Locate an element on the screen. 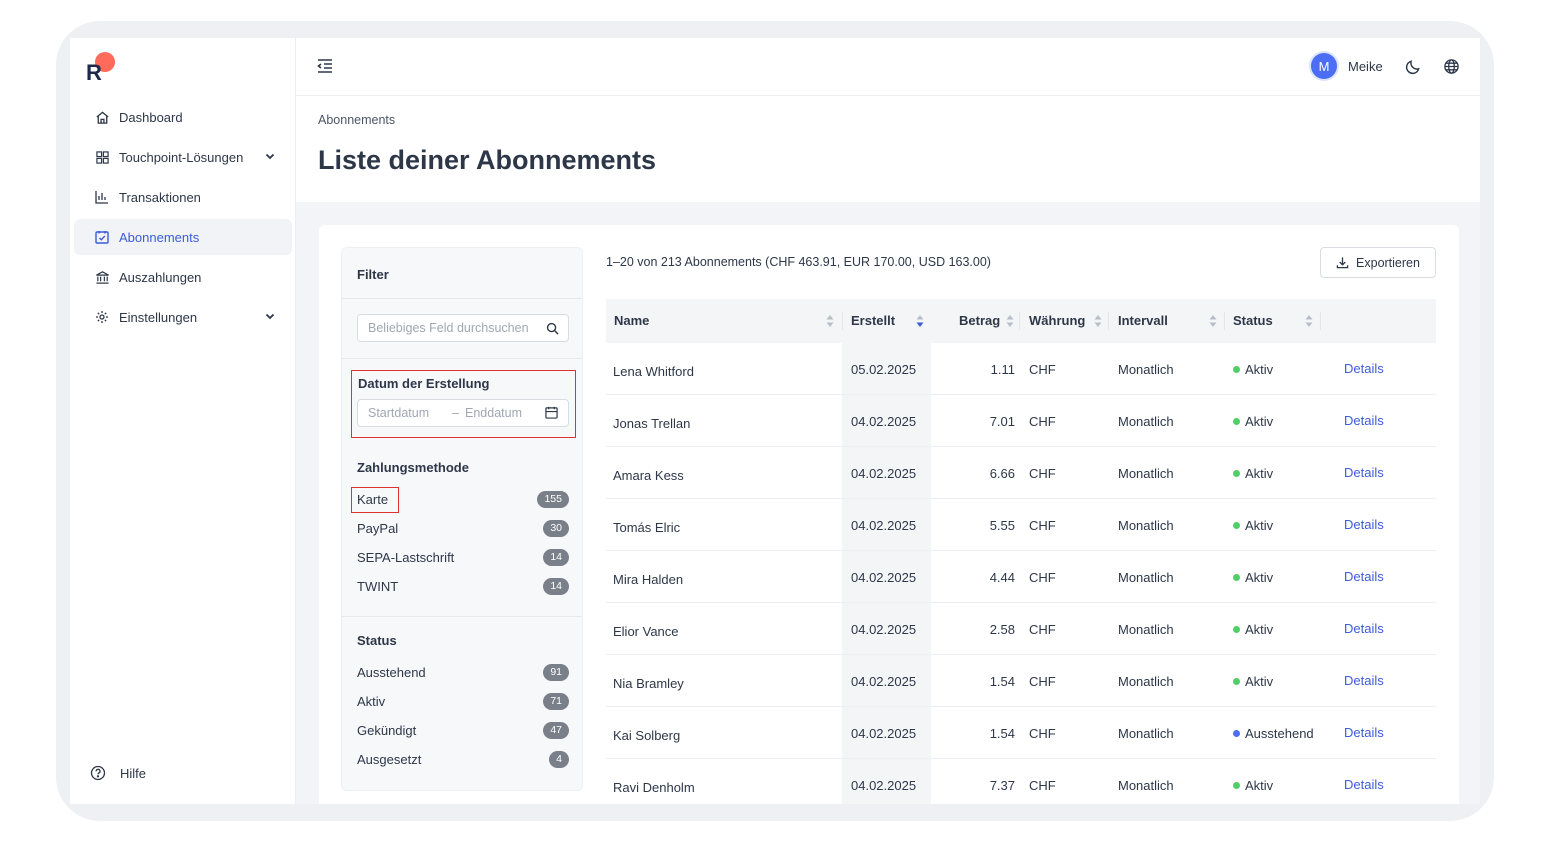 This screenshot has height=842, width=1550. end-date-placeholder: Enddatum is located at coordinates (493, 413).